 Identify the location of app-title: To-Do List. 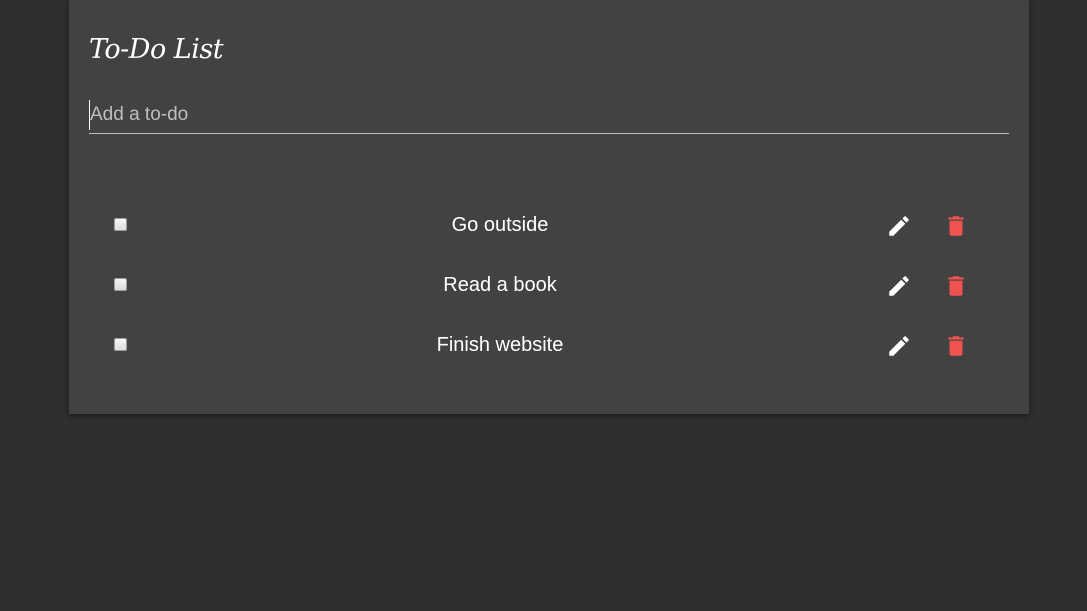
(156, 49).